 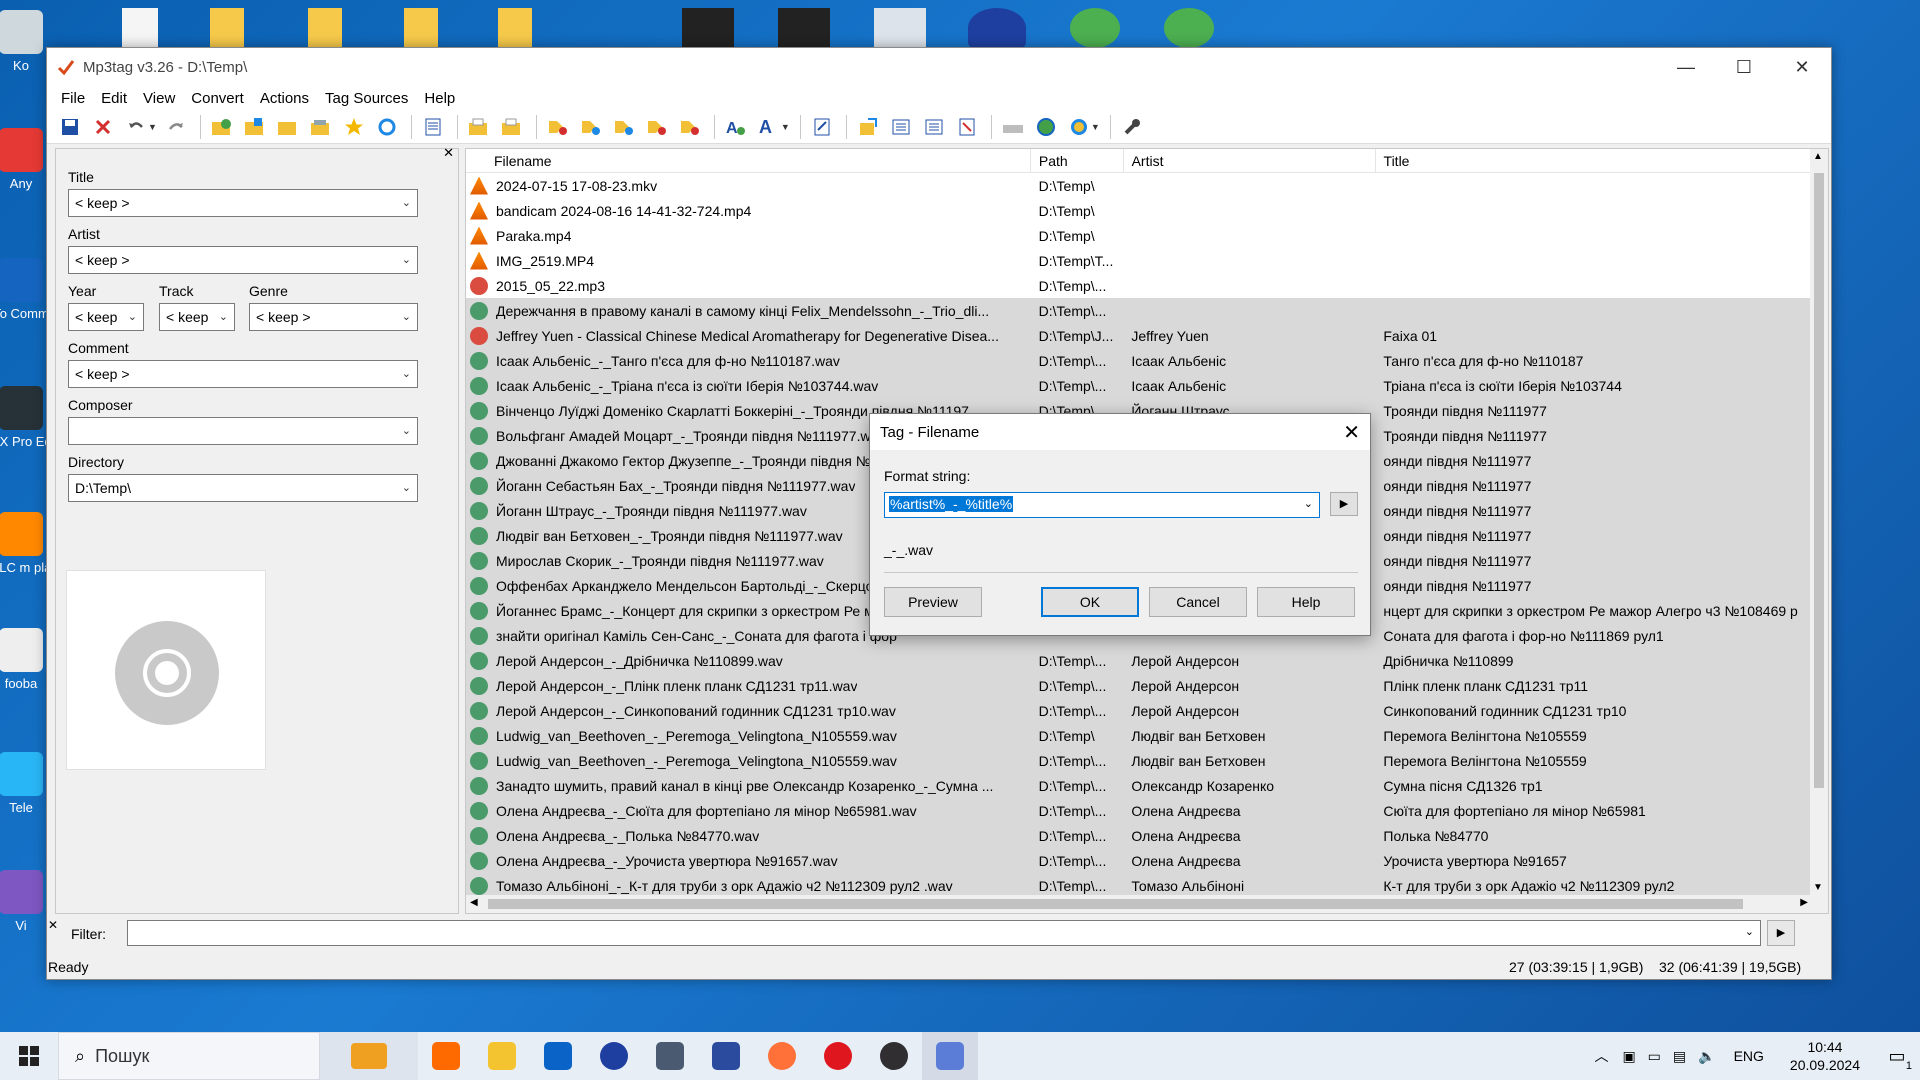 What do you see at coordinates (1132, 127) in the screenshot?
I see `settings-wrench-icon` at bounding box center [1132, 127].